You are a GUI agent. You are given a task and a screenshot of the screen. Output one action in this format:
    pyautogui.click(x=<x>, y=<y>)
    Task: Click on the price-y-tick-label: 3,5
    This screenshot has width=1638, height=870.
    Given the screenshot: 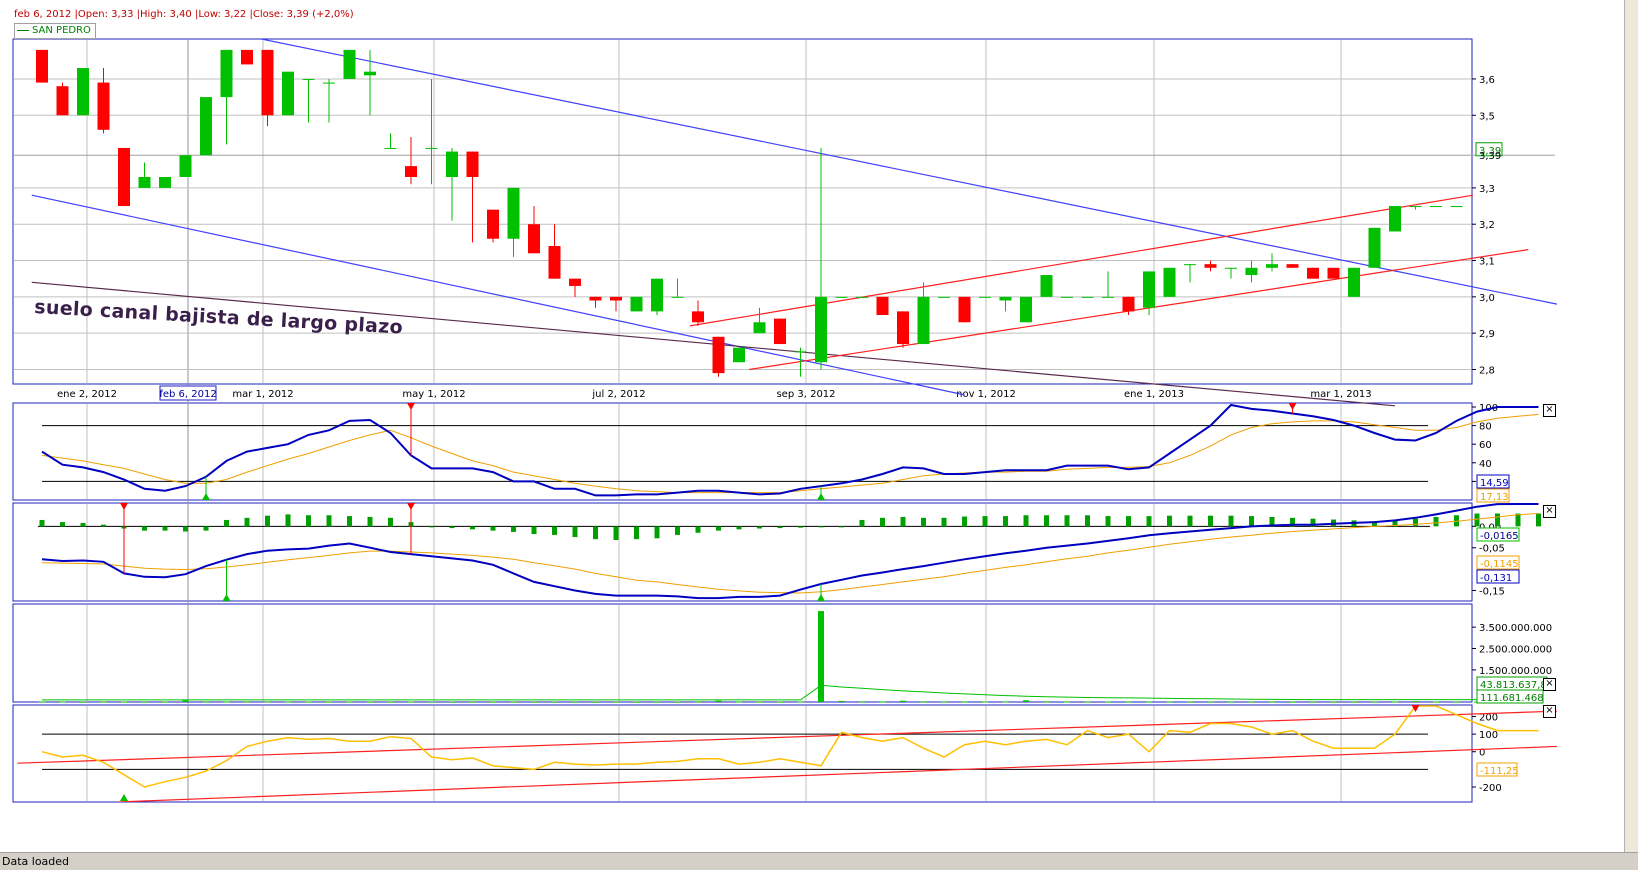 What is the action you would take?
    pyautogui.click(x=1487, y=116)
    